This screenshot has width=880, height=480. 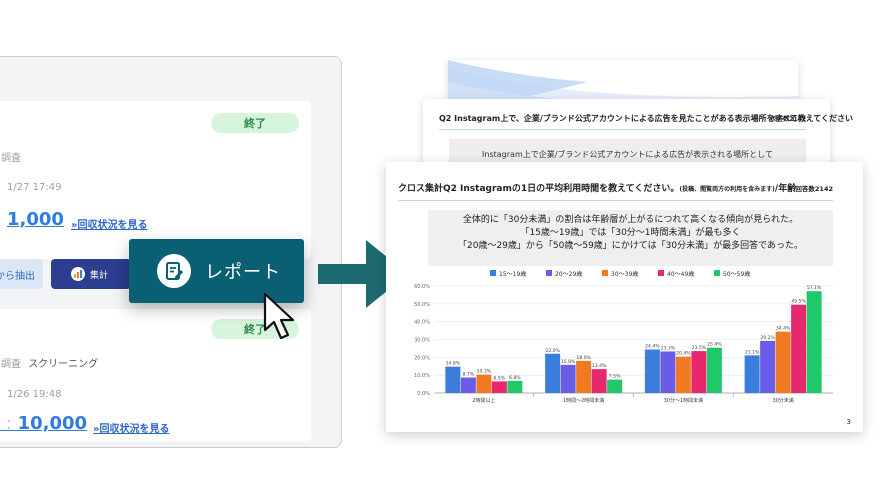 I want to click on bar-value-label: 23.5%, so click(x=699, y=348).